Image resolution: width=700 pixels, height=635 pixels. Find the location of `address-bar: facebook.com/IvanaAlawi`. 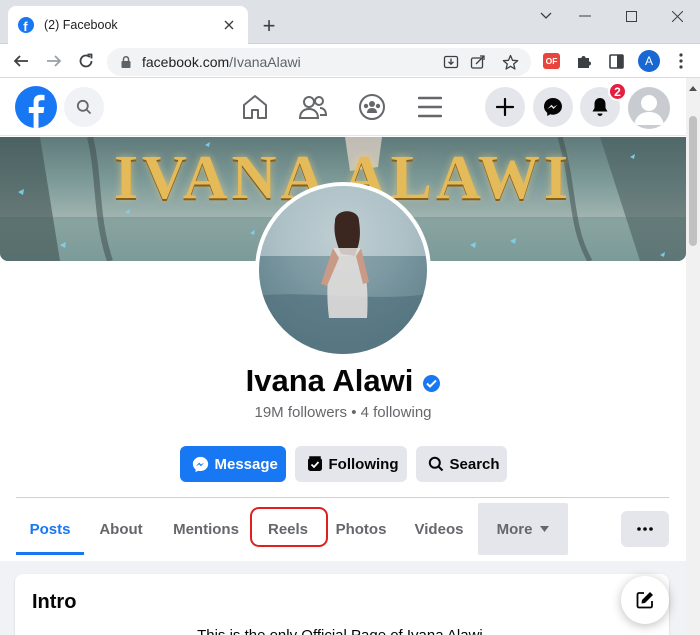

address-bar: facebook.com/IvanaAlawi is located at coordinates (319, 62).